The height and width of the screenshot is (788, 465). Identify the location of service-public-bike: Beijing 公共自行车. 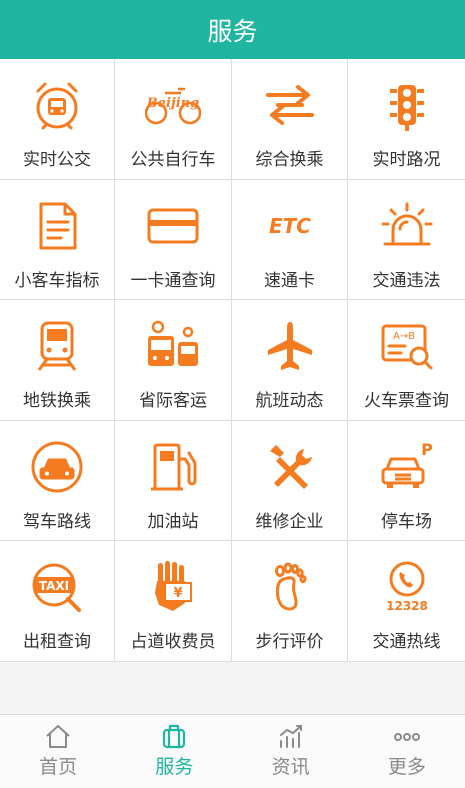
(173, 119).